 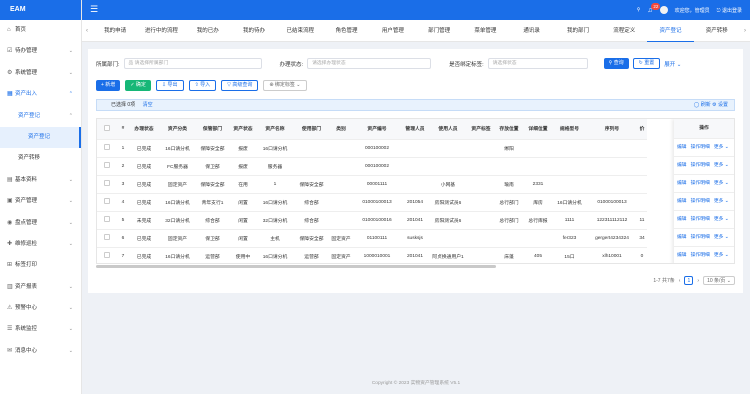 What do you see at coordinates (40, 158) in the screenshot?
I see `sidebar-item: 资产转移` at bounding box center [40, 158].